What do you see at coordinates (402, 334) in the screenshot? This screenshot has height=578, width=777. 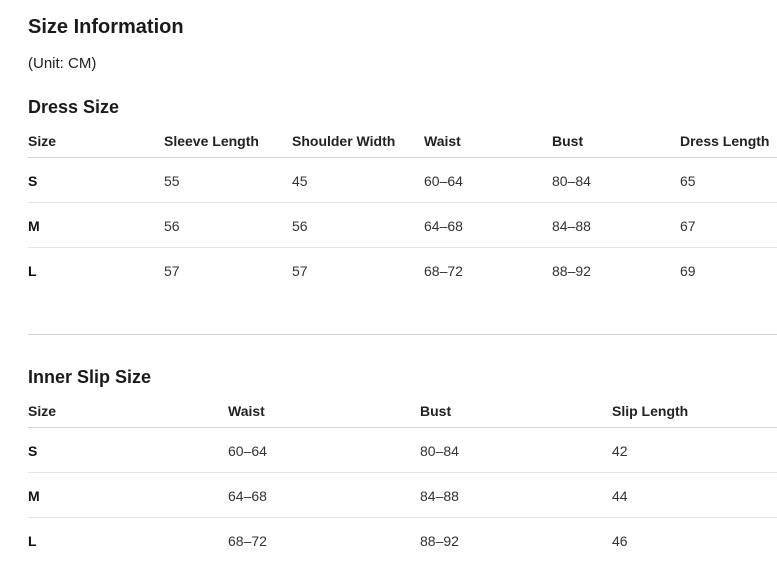 I see `section-divider` at bounding box center [402, 334].